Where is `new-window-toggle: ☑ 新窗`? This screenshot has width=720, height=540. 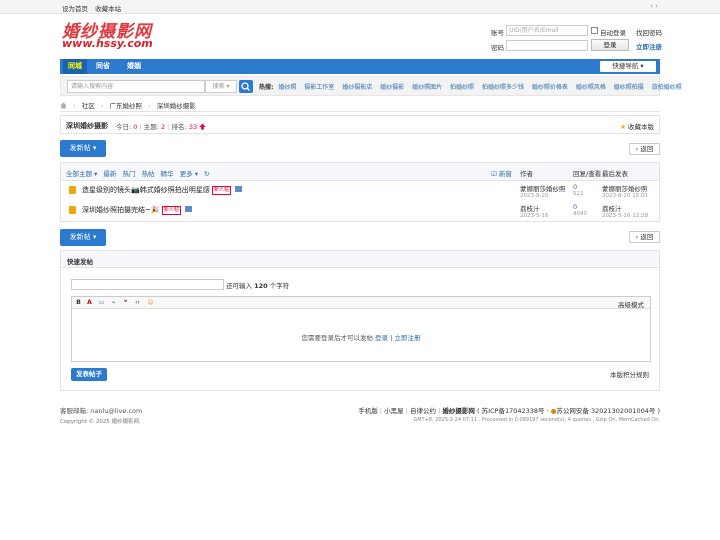
new-window-toggle: ☑ 新窗 is located at coordinates (501, 173).